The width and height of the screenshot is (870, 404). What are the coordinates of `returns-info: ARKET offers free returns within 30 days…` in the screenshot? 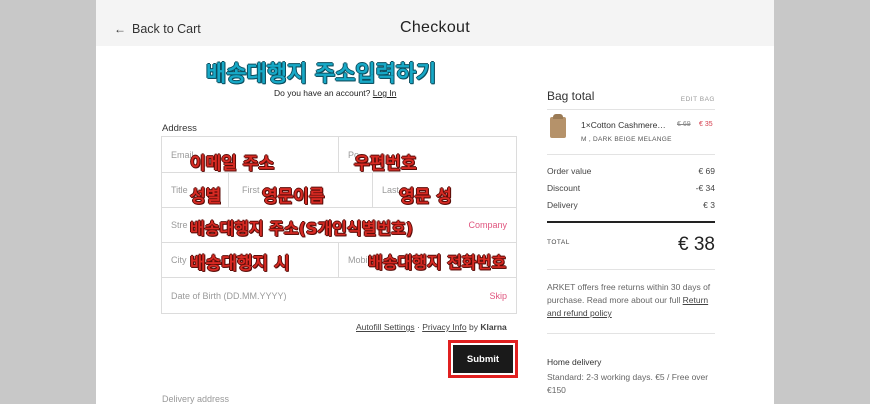 It's located at (631, 300).